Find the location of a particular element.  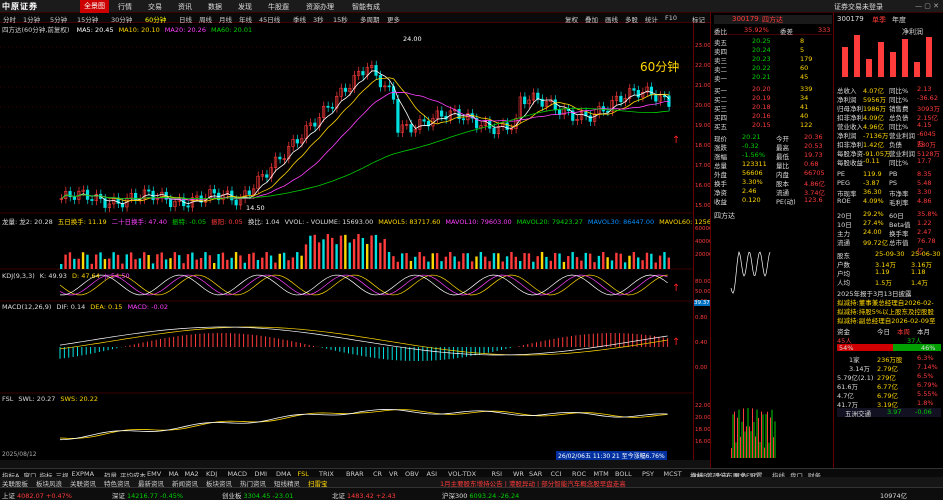

macd-title-0: MACD(12,26,9) is located at coordinates (27, 307).